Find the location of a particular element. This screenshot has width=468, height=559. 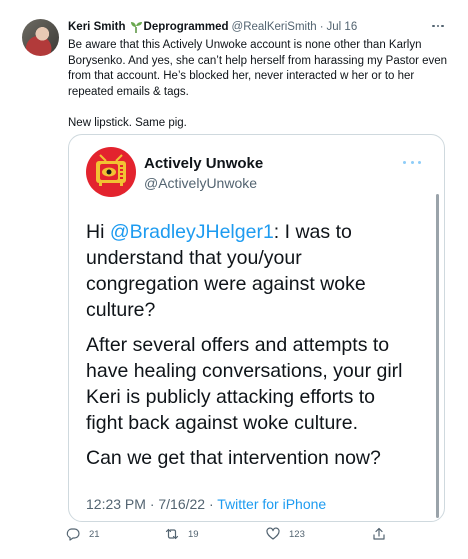

quoted-text-line: Can we get that intervention now? is located at coordinates (233, 458).